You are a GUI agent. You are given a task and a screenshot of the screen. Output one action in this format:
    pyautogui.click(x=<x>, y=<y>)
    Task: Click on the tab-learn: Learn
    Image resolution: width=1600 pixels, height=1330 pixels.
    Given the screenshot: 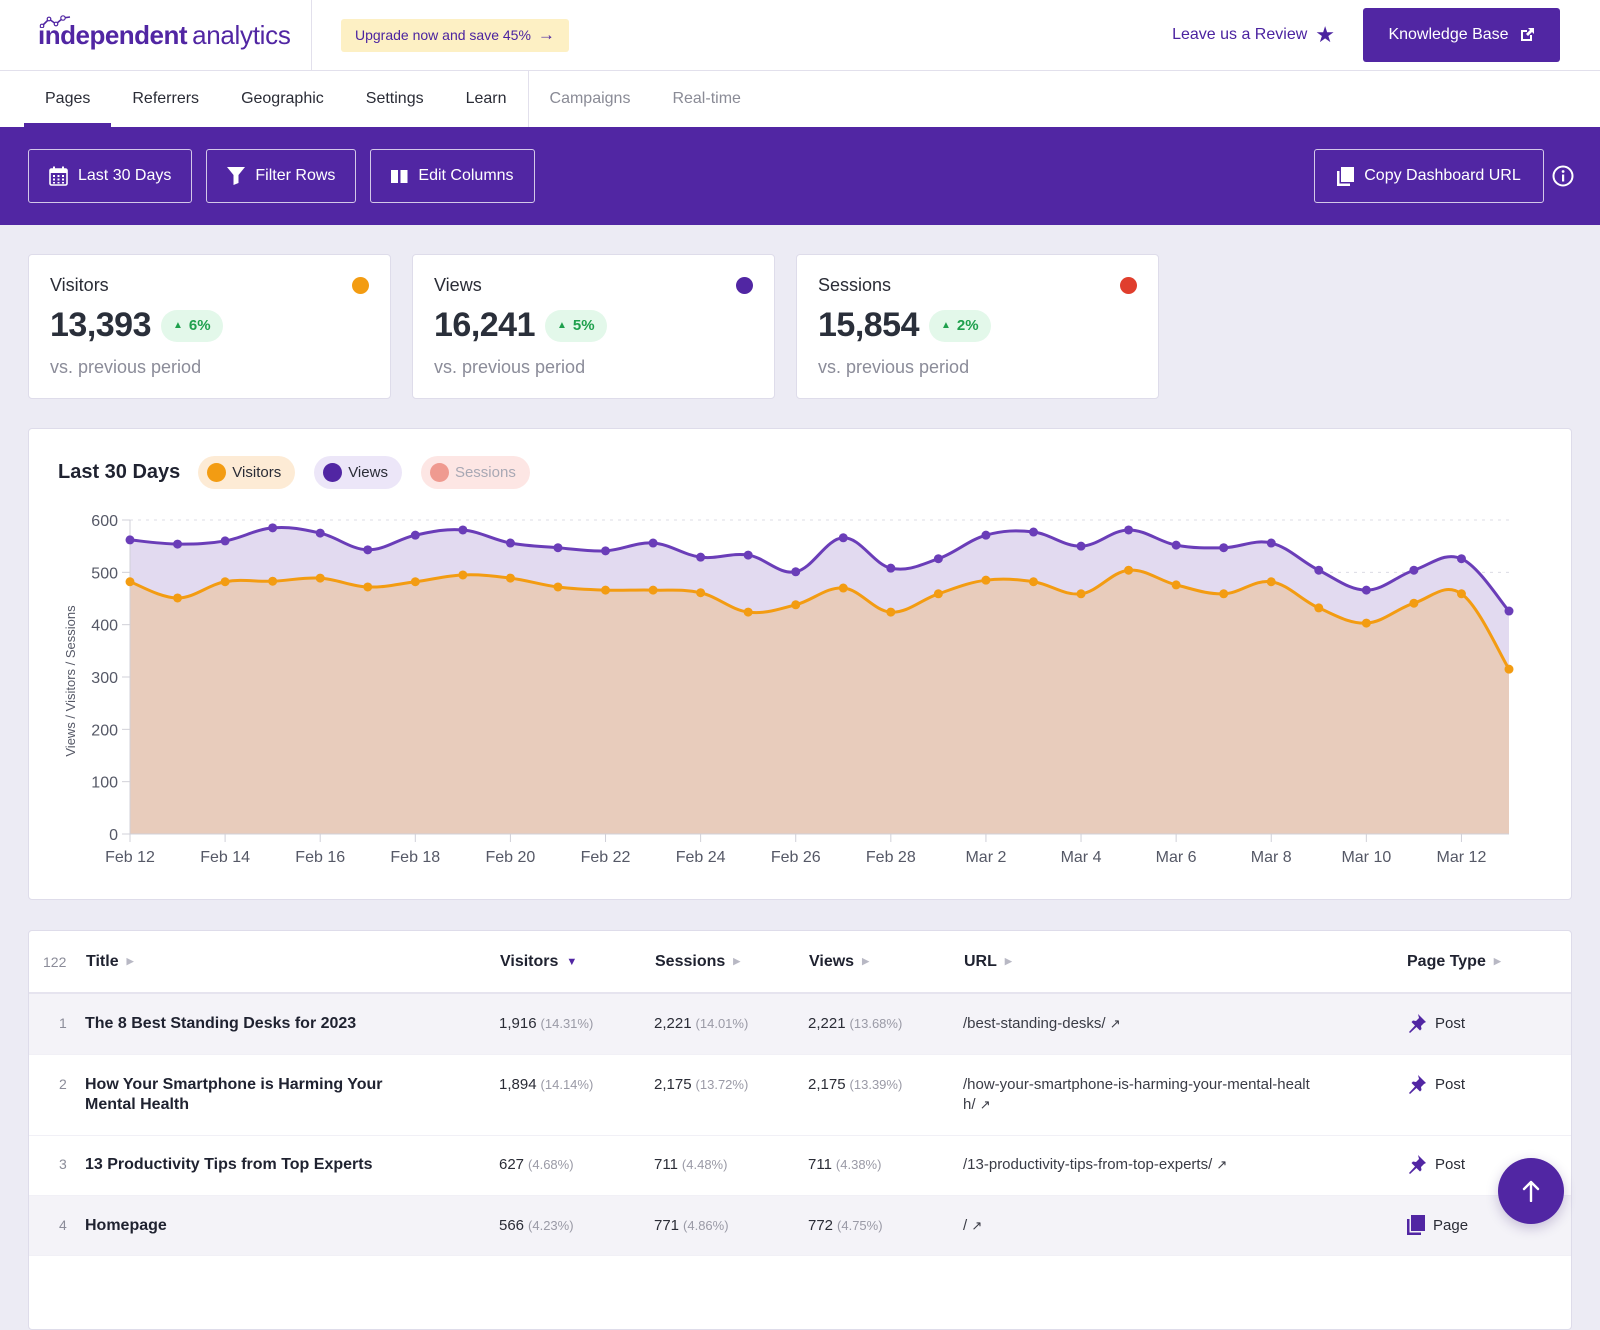 What is the action you would take?
    pyautogui.click(x=486, y=99)
    